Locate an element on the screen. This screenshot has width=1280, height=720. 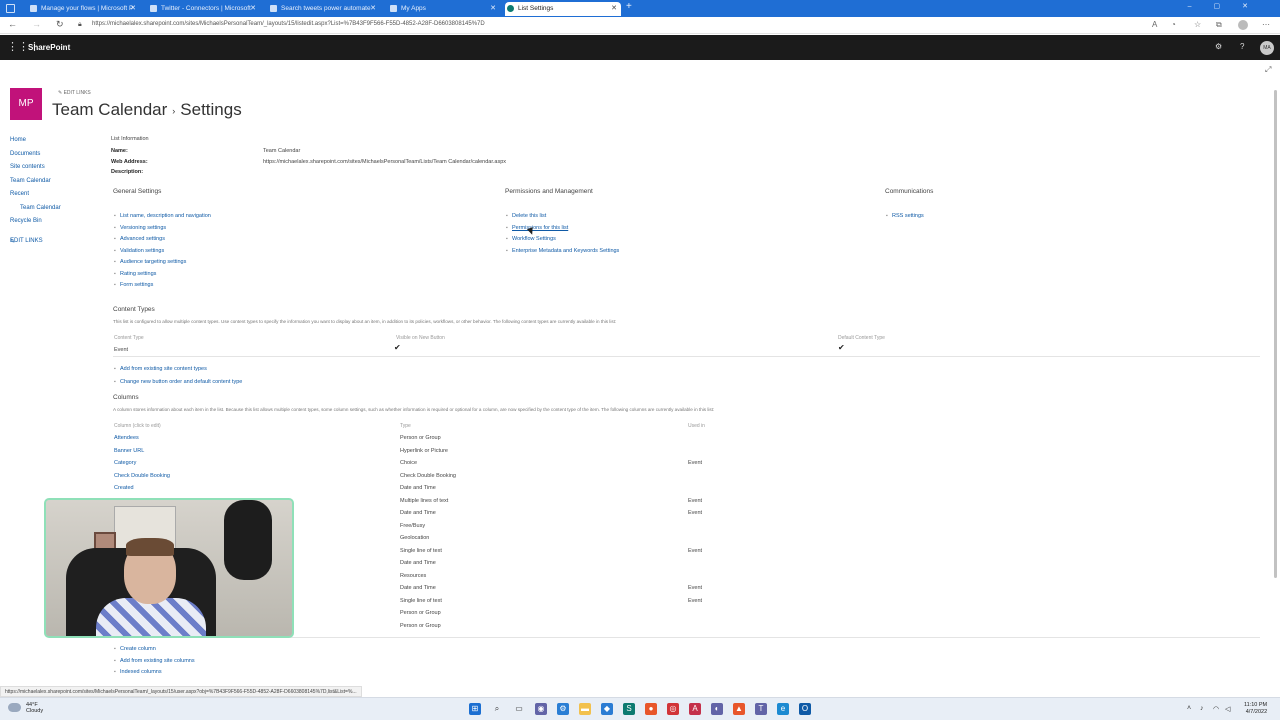
link-indexed-columns: Indexed columns is located at coordinates (141, 672).